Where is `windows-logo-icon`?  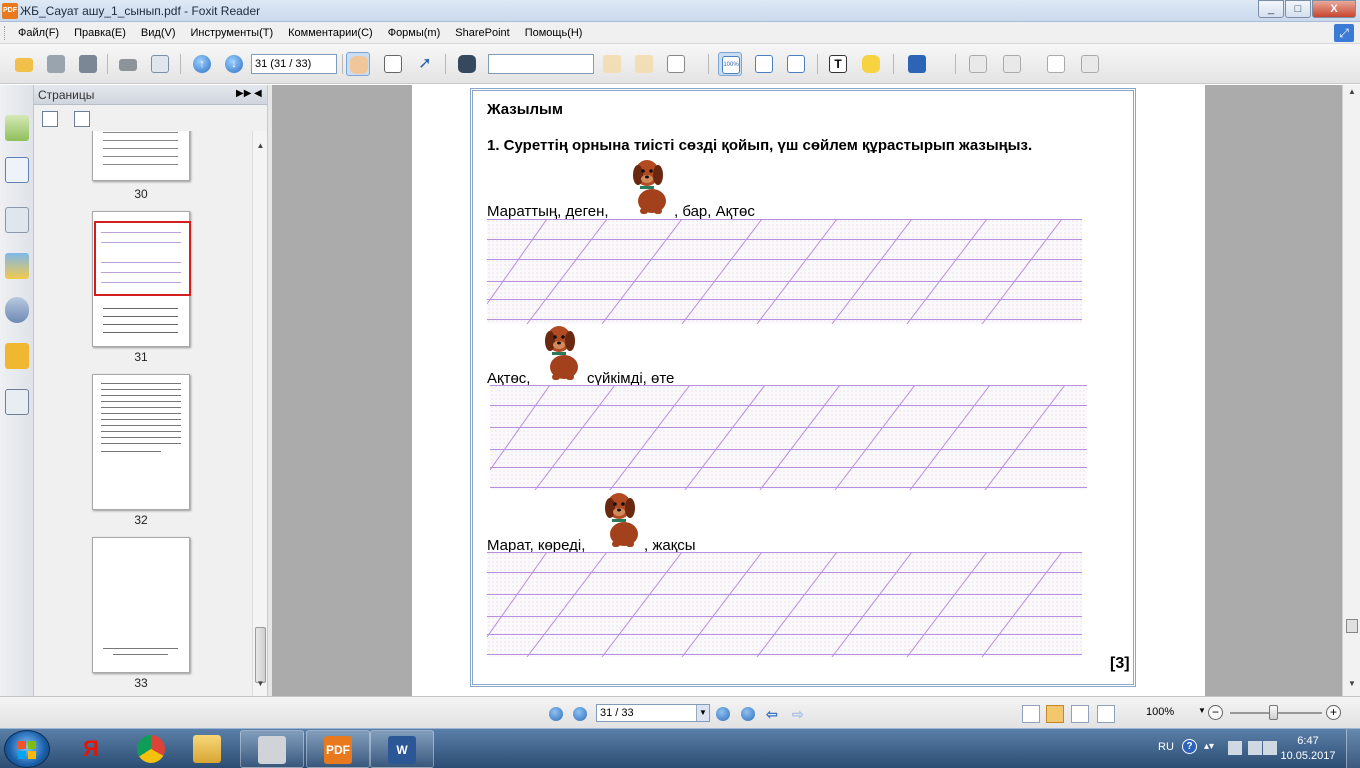 windows-logo-icon is located at coordinates (27, 750).